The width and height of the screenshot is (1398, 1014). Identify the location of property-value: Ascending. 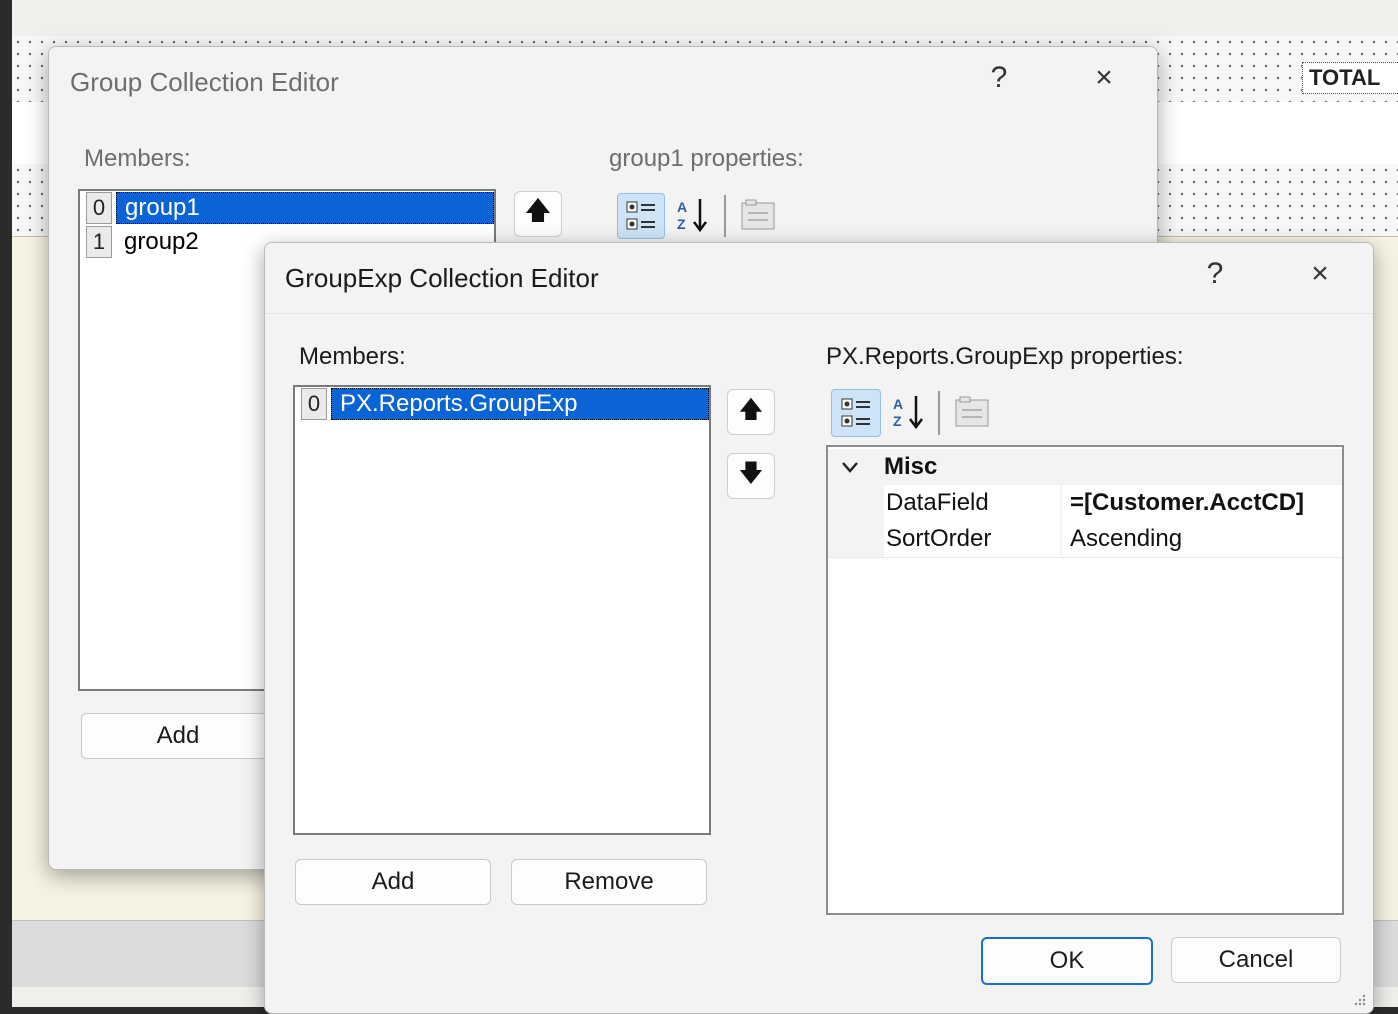
(1122, 539).